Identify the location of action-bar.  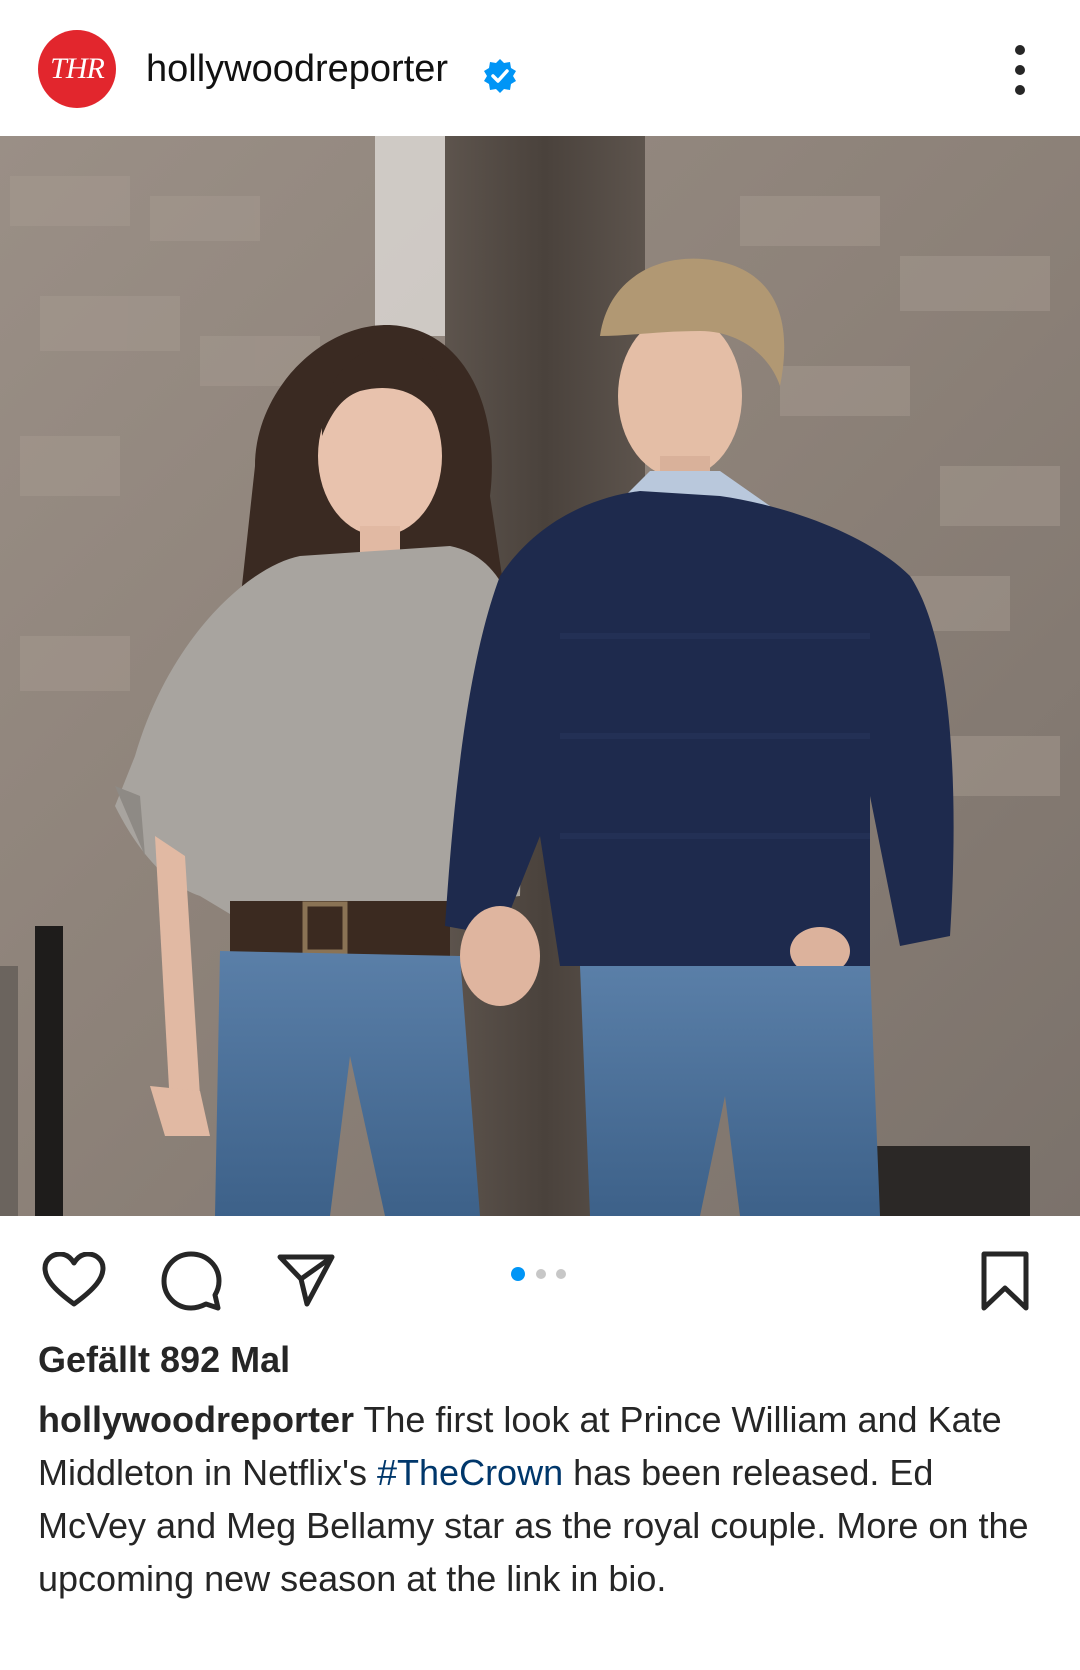
(540, 1271).